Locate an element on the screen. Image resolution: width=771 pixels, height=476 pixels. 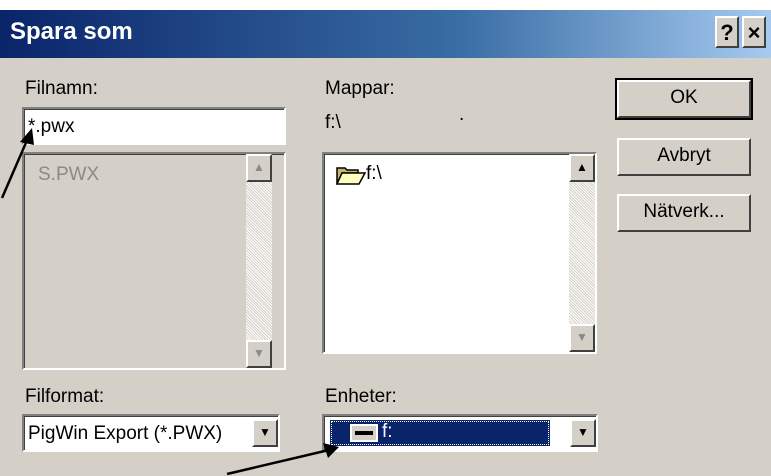
current-path: f:\ is located at coordinates (333, 122).